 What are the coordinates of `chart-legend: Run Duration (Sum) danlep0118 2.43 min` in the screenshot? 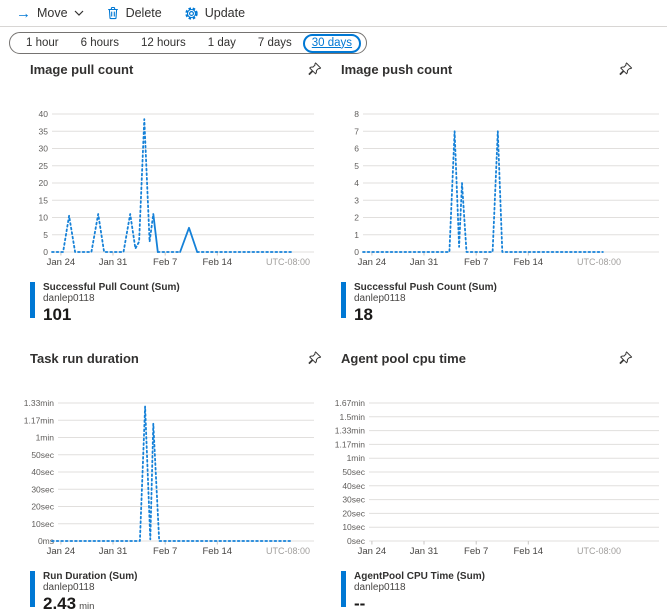 It's located at (190, 593).